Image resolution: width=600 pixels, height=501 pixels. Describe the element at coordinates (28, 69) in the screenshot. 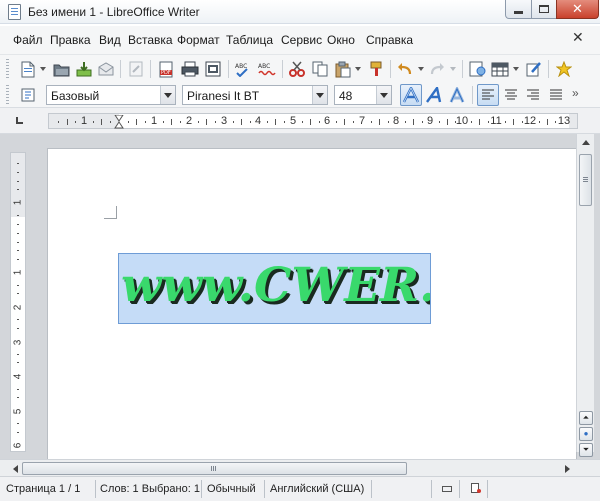

I see `new-document-icon` at that location.